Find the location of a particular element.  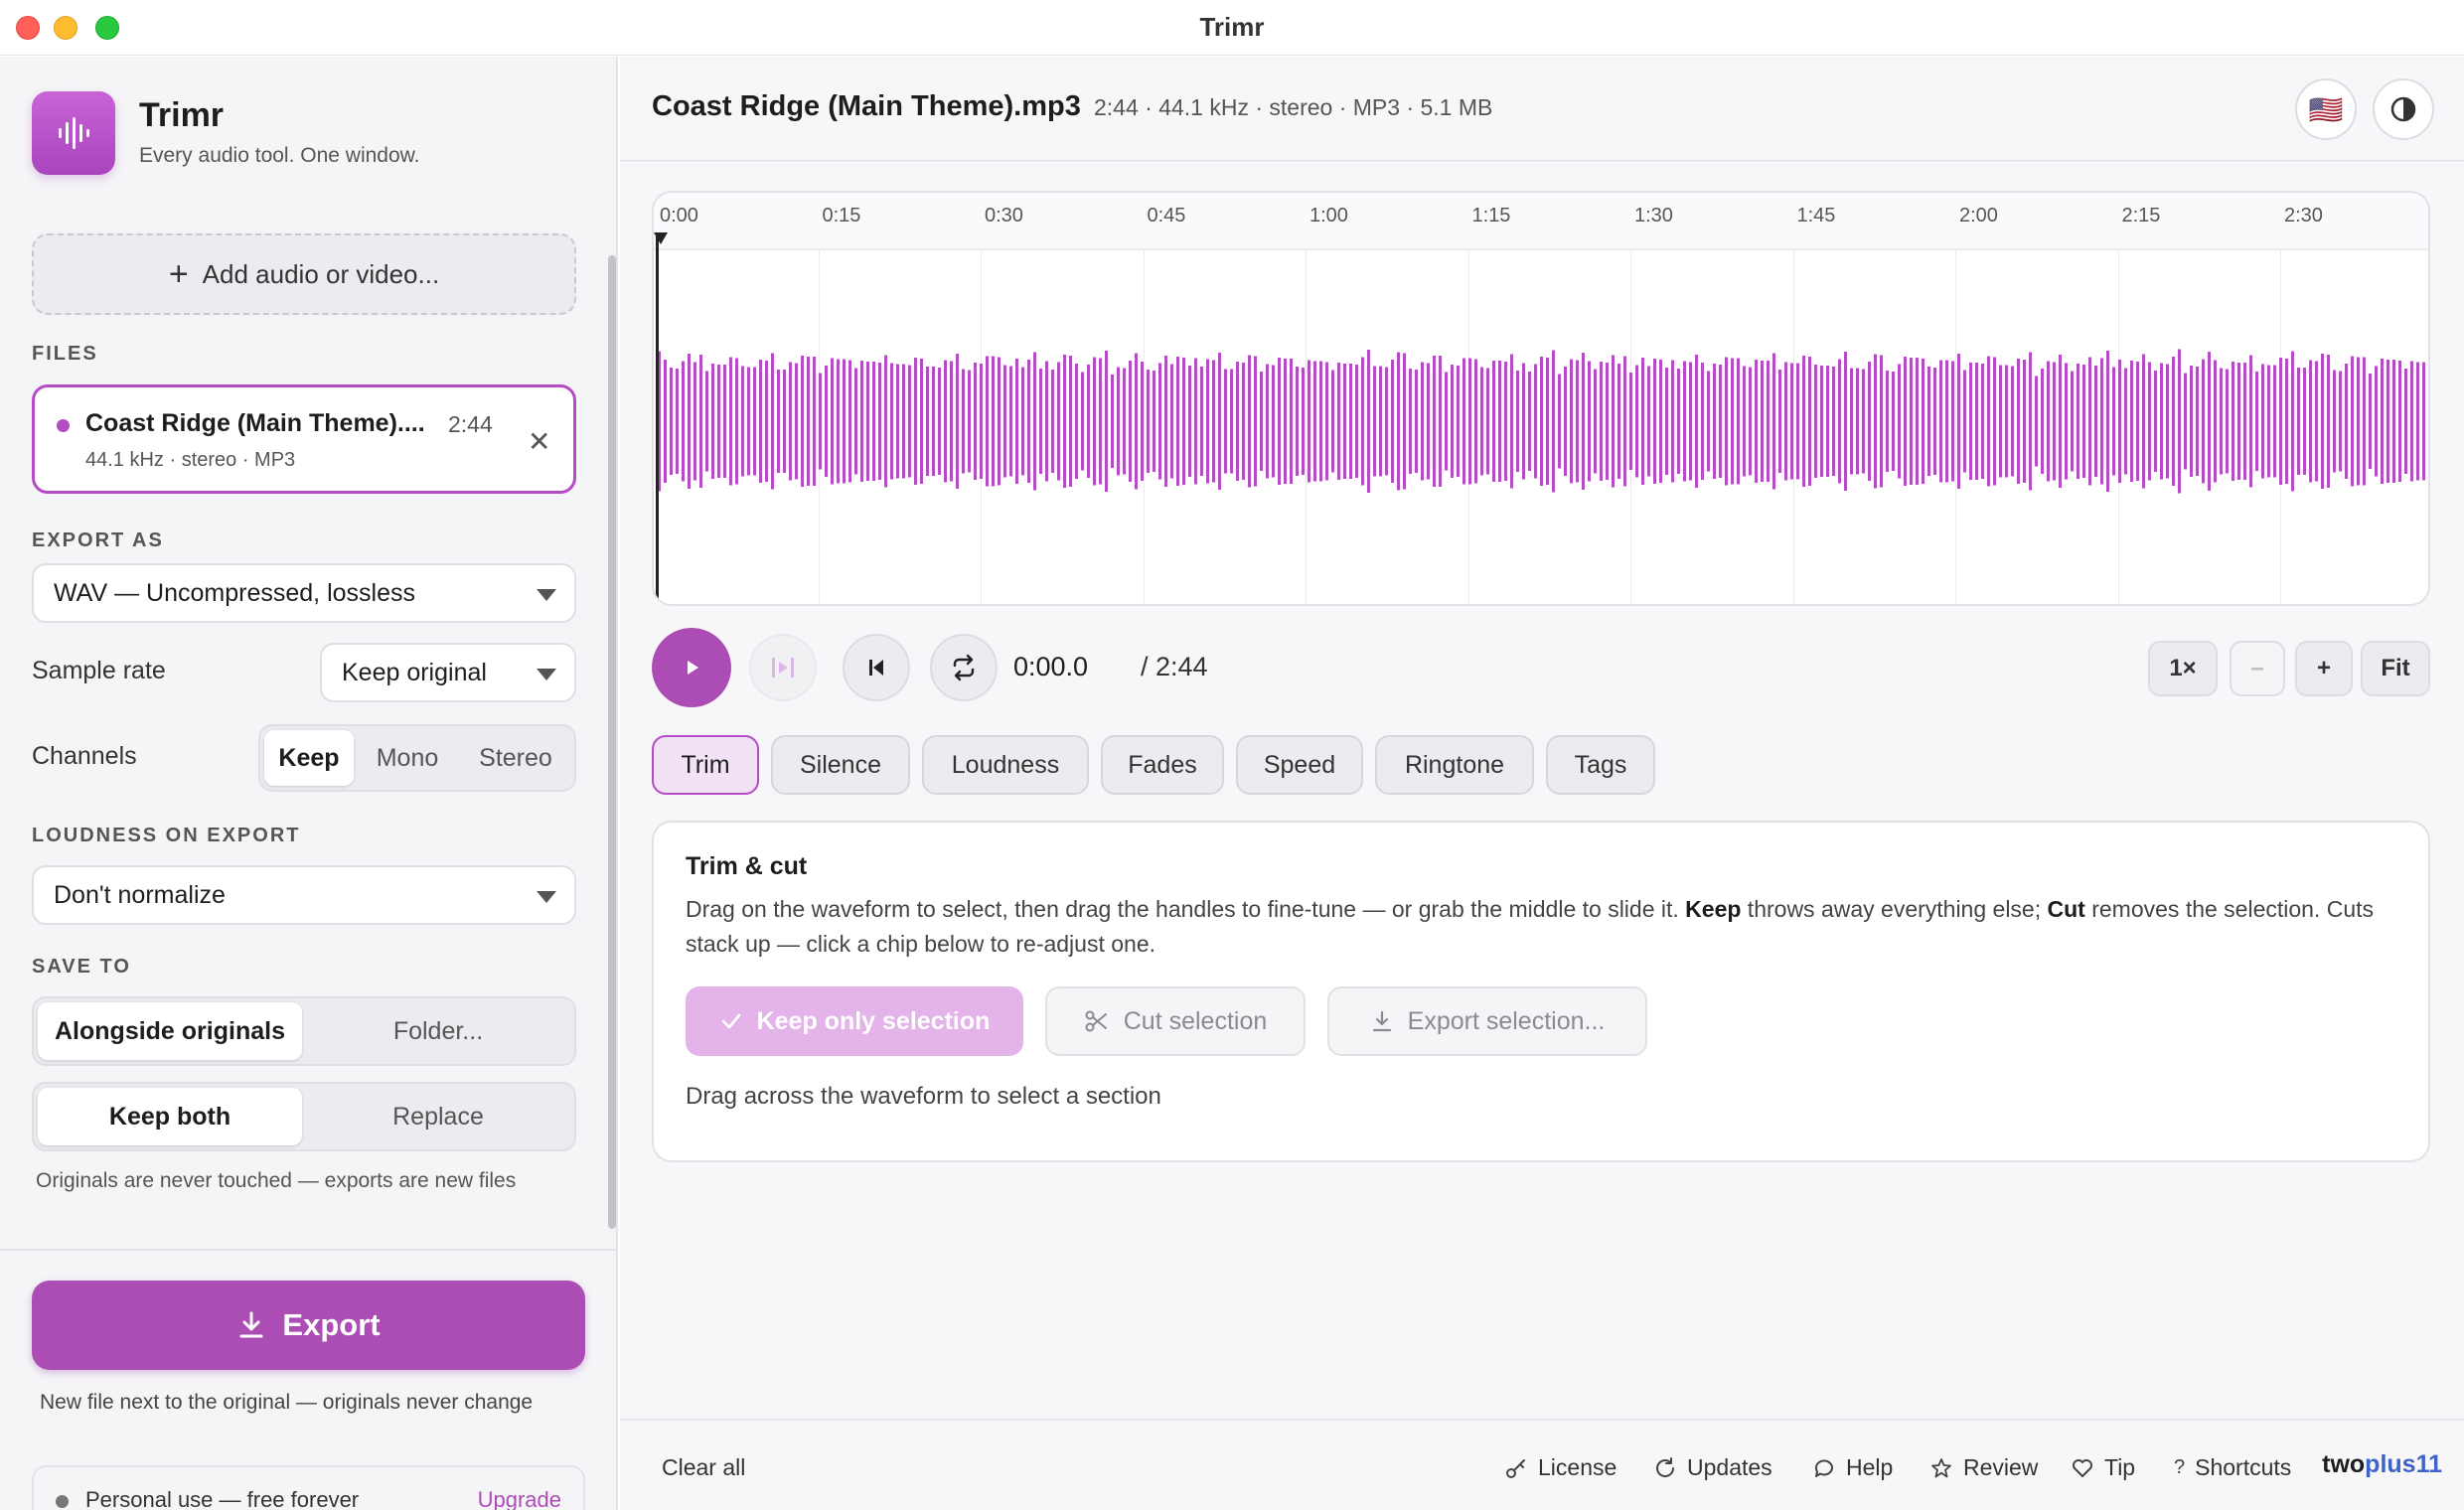

updates-link: Updates is located at coordinates (1712, 1467).